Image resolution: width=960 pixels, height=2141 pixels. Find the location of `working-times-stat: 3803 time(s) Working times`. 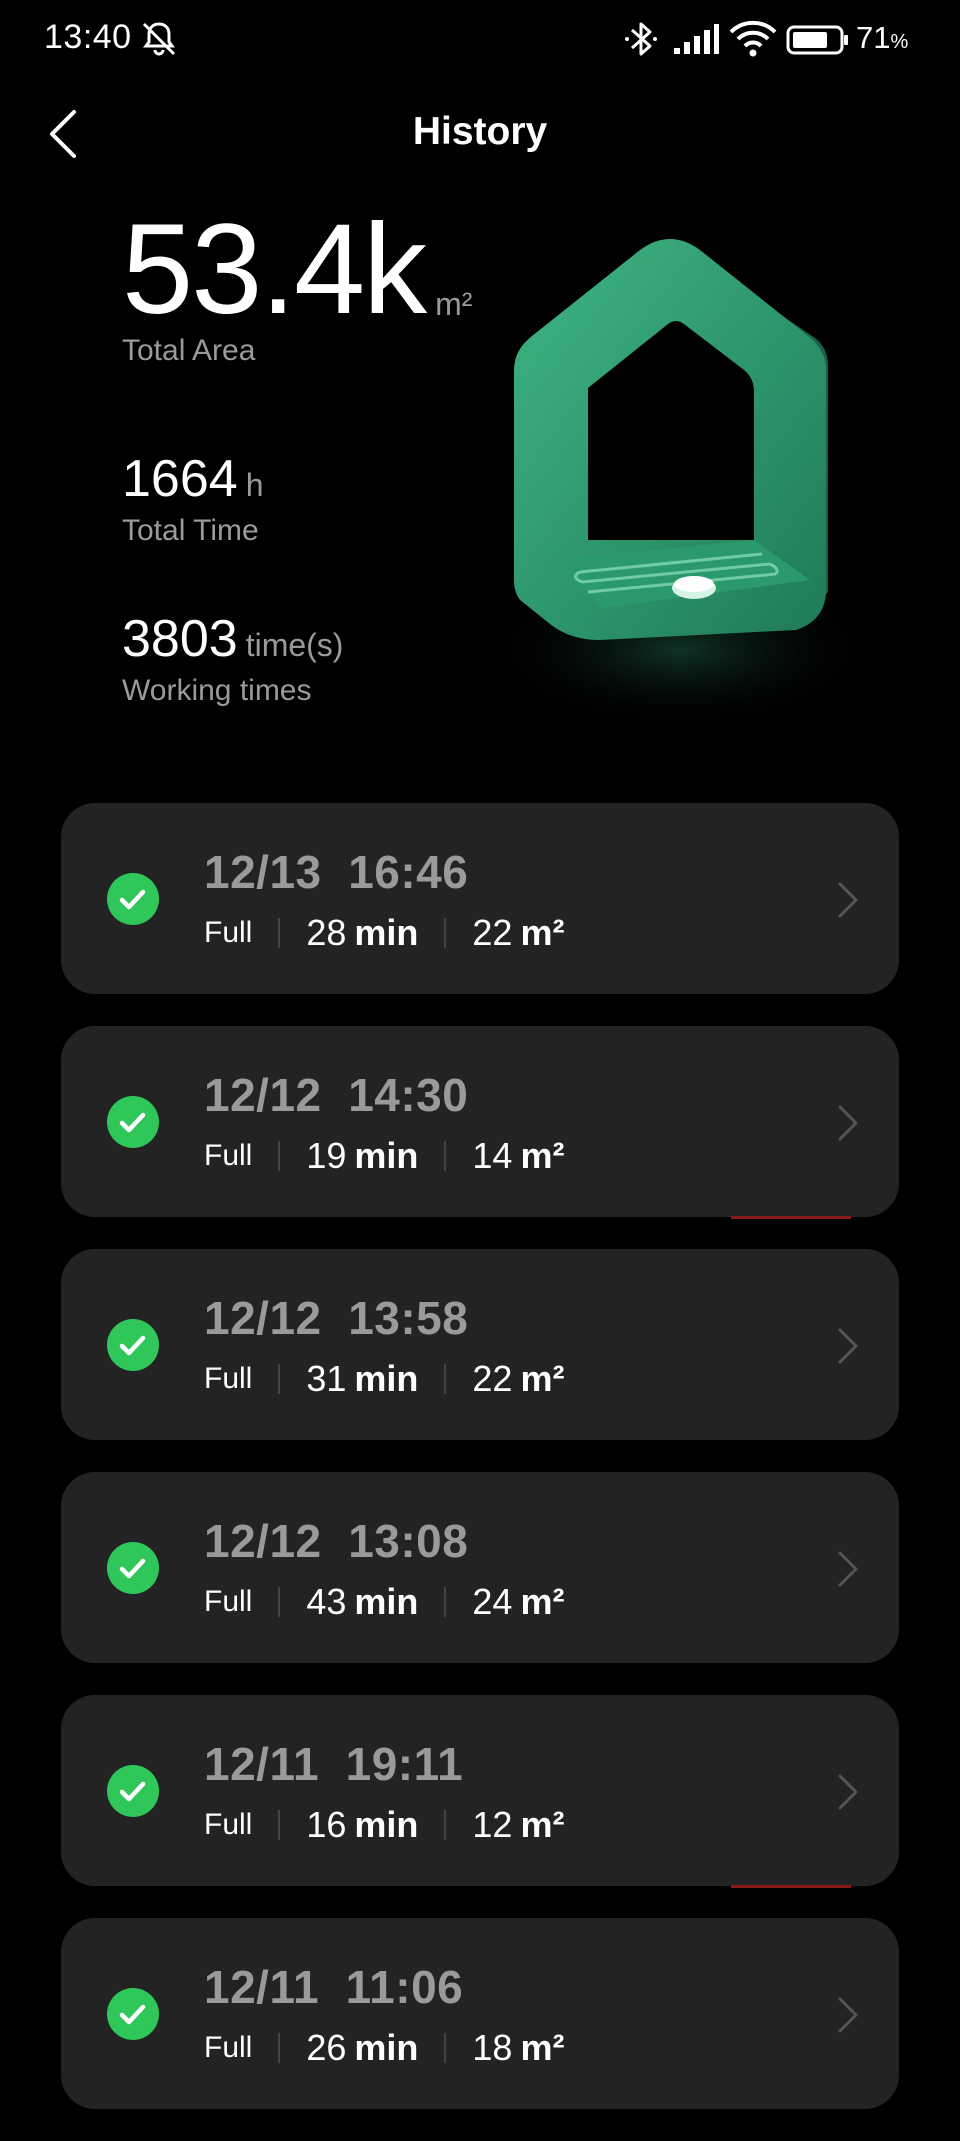

working-times-stat: 3803 time(s) Working times is located at coordinates (232, 658).